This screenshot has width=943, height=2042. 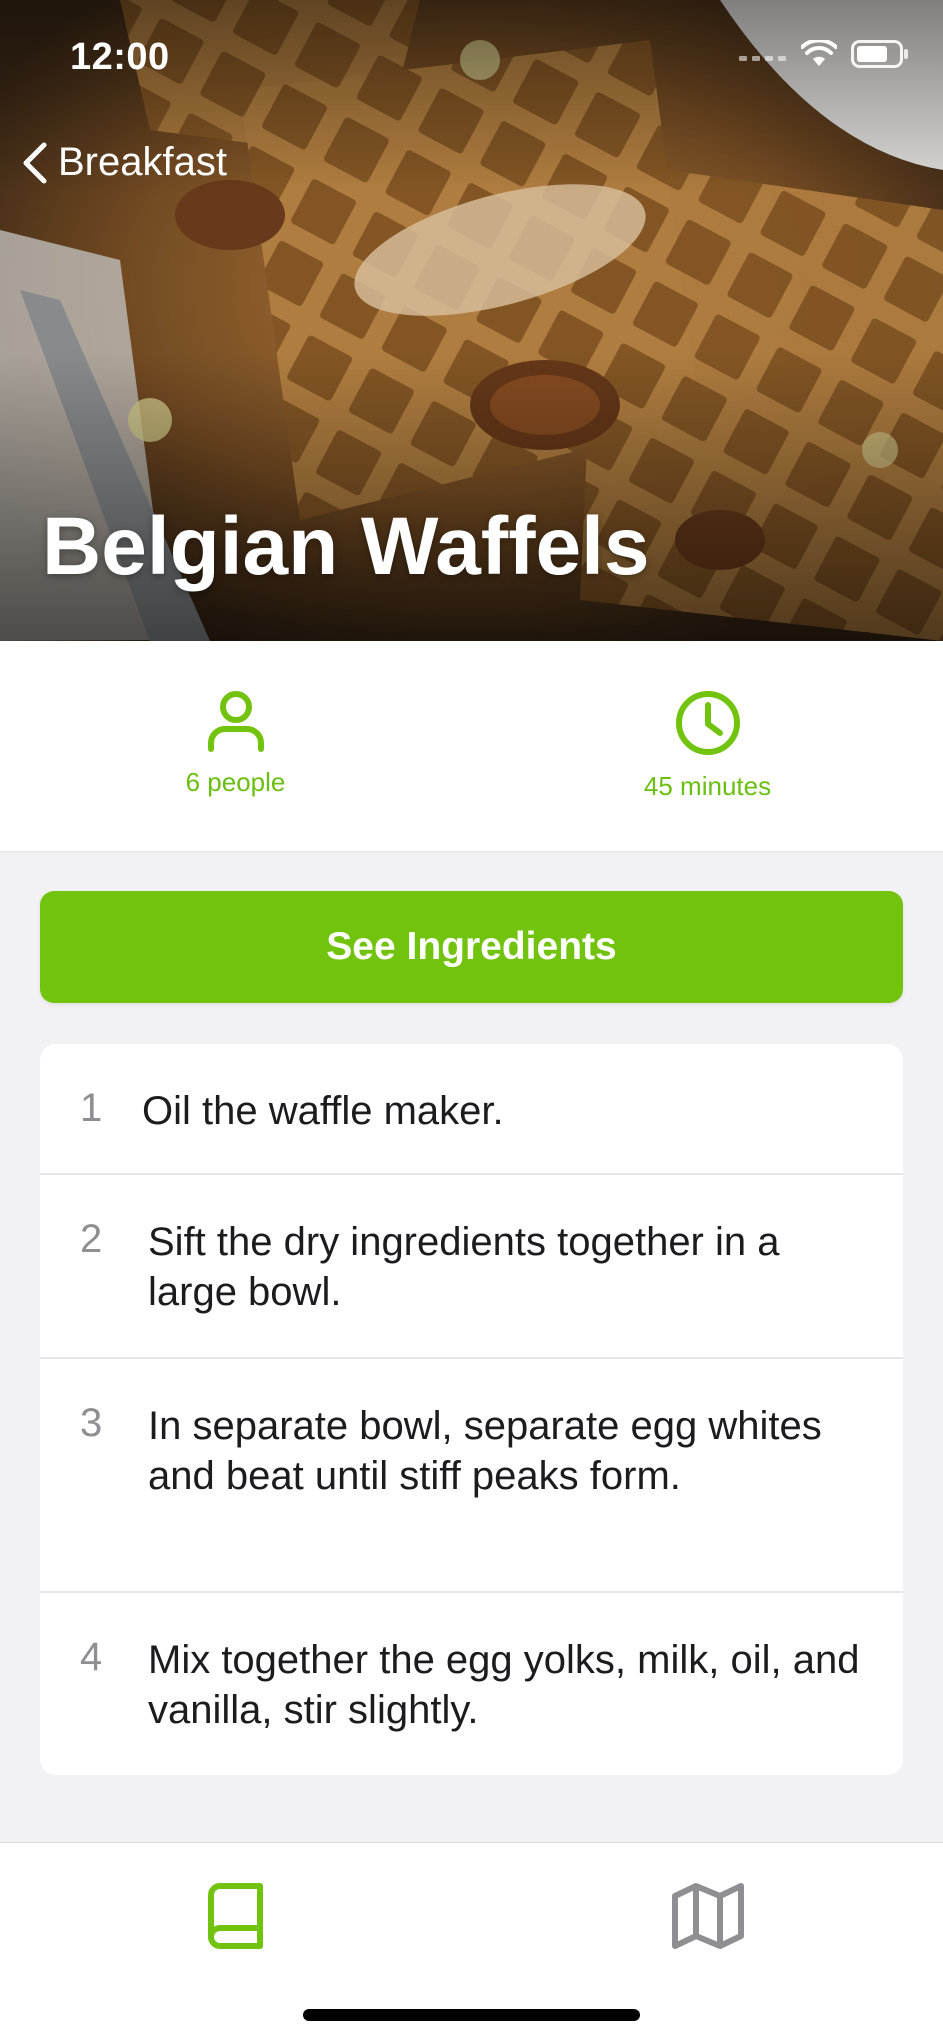 I want to click on servings-info: 6 people, so click(x=235, y=746).